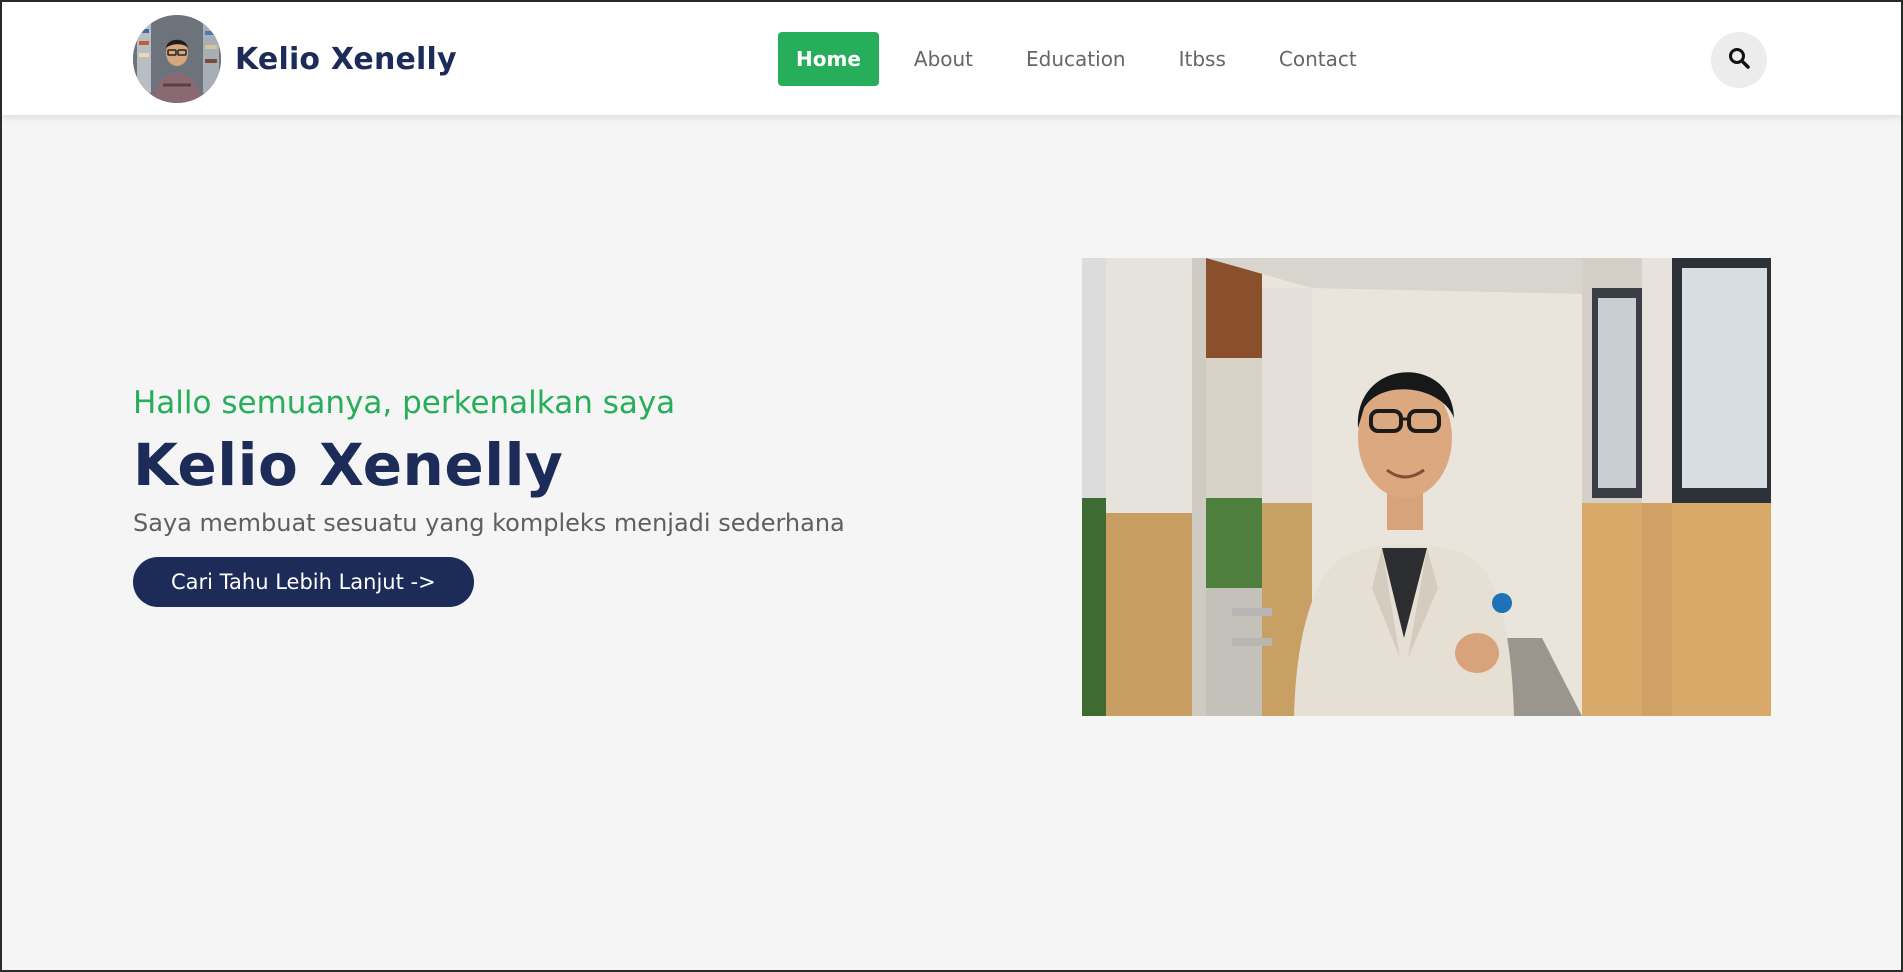  I want to click on main-nav: Home About Education Itbss Contact, so click(1085, 59).